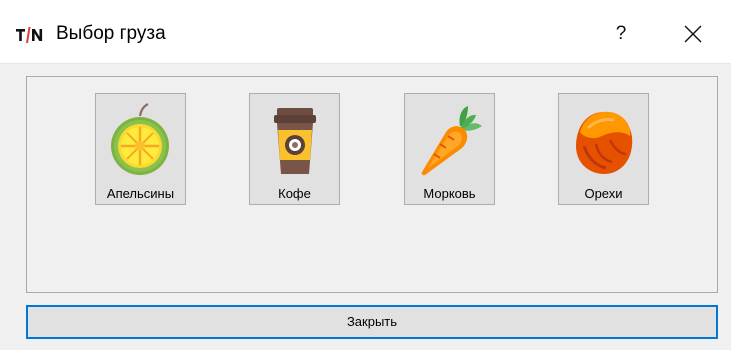  I want to click on cargo-item-oranges: Апельсины, so click(140, 149).